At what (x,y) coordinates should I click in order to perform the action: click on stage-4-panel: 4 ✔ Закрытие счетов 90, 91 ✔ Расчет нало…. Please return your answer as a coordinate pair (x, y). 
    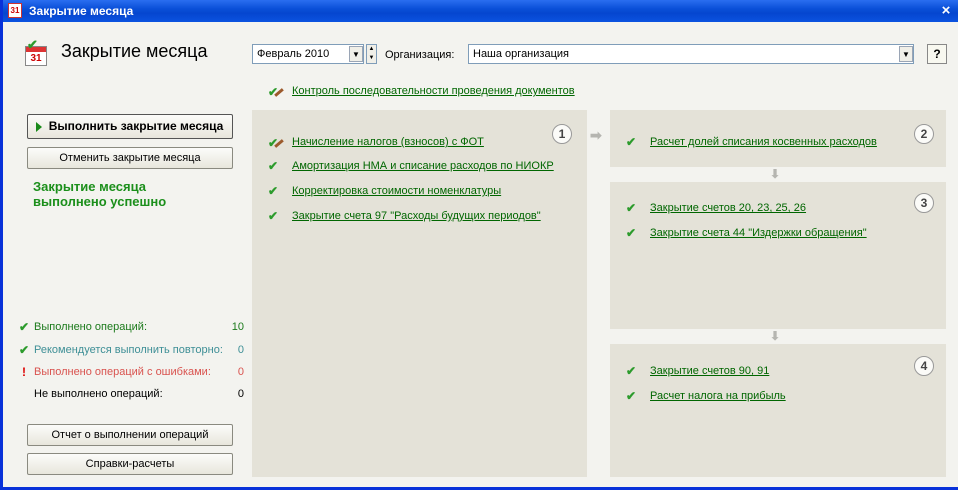
    Looking at the image, I should click on (778, 410).